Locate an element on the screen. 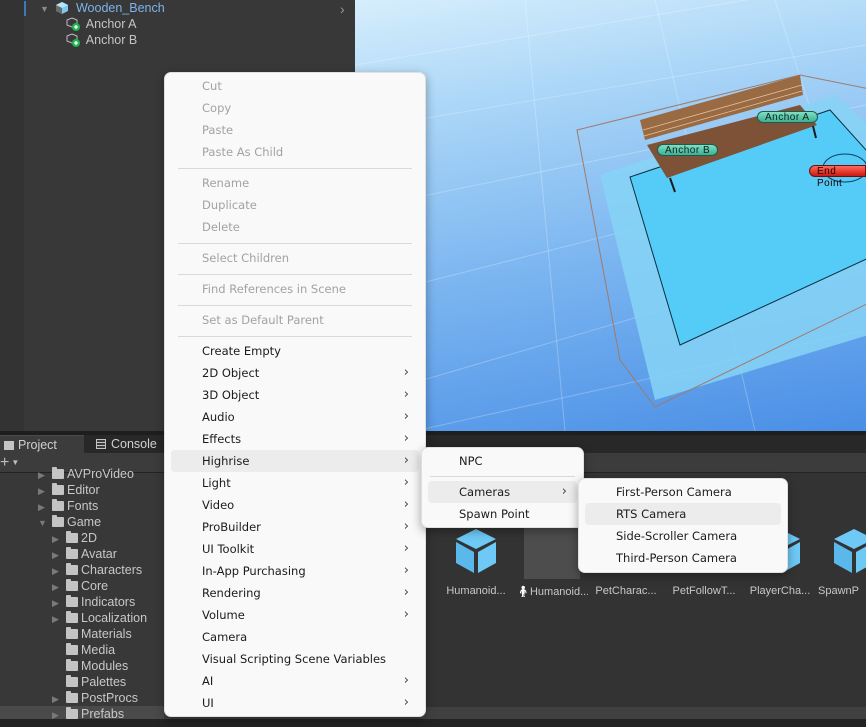 The width and height of the screenshot is (866, 727). end-point-label: End Point is located at coordinates (837, 177).